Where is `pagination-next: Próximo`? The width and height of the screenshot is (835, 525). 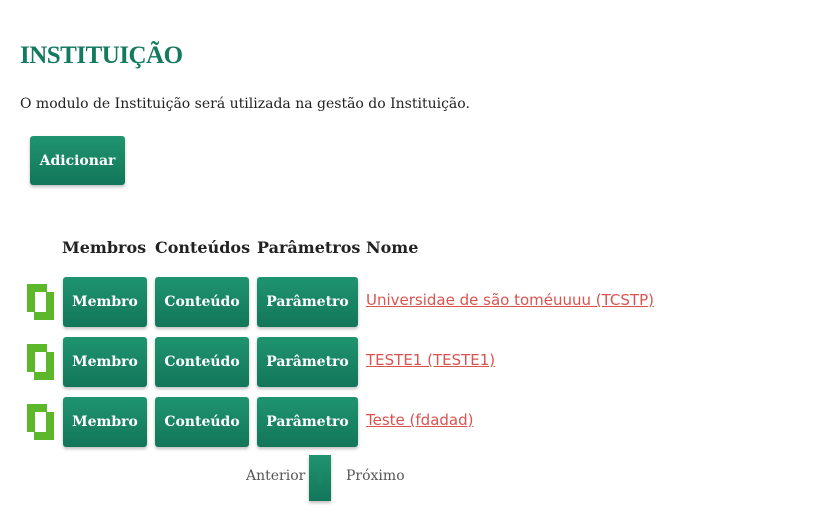
pagination-next: Próximo is located at coordinates (375, 476).